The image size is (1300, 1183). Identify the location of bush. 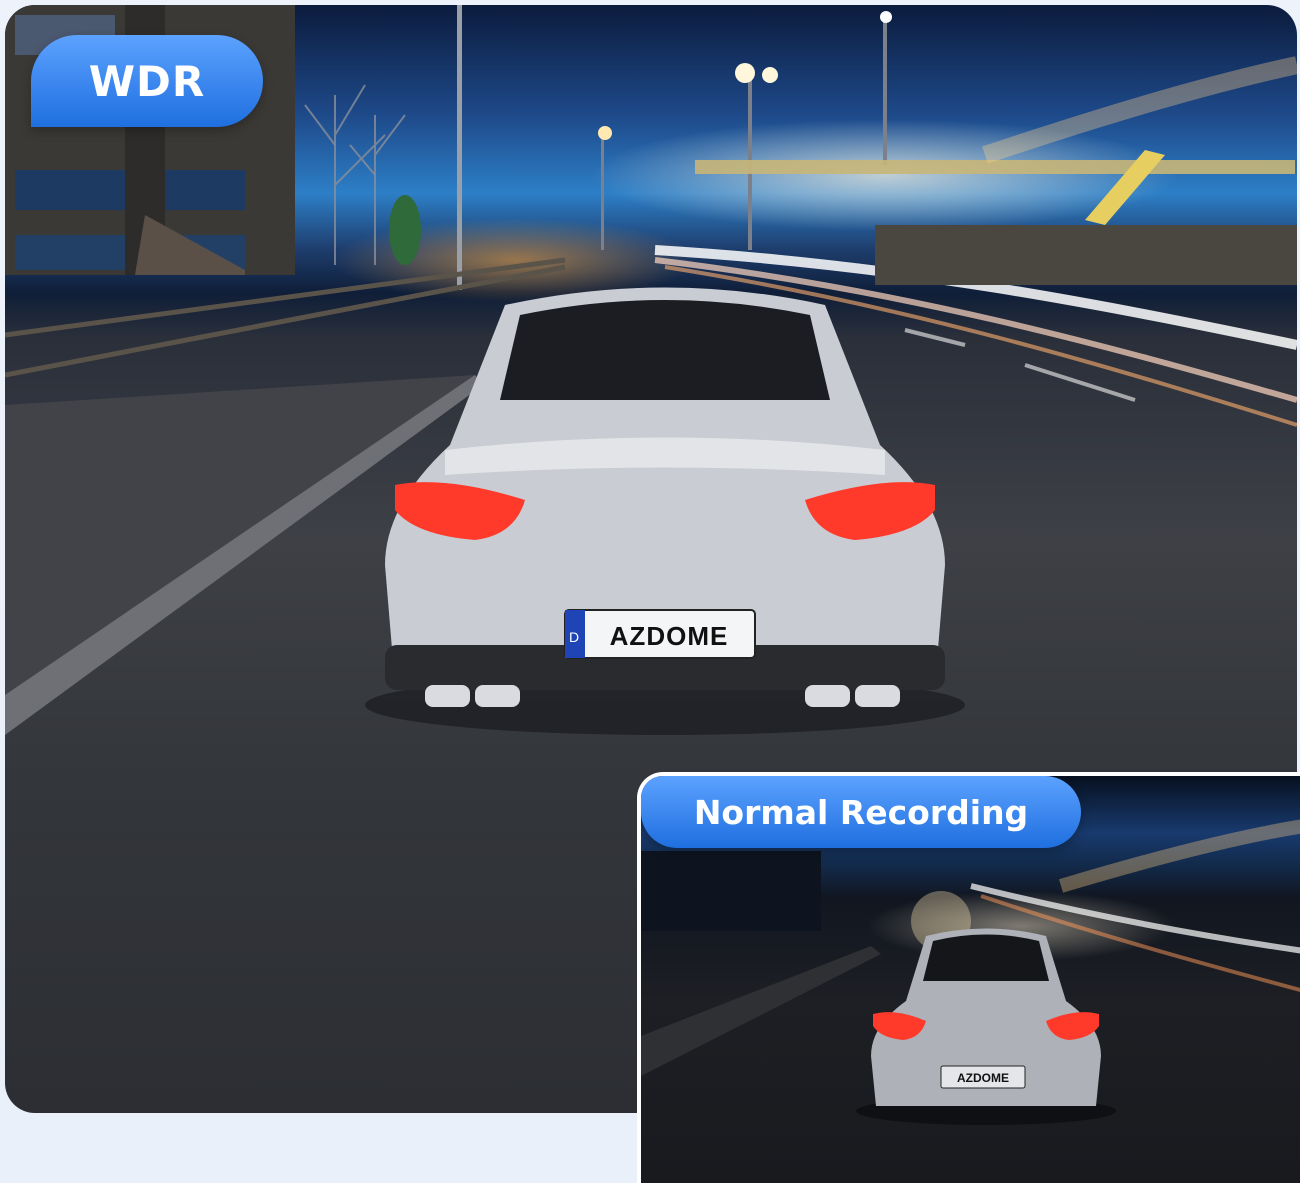
(405, 230).